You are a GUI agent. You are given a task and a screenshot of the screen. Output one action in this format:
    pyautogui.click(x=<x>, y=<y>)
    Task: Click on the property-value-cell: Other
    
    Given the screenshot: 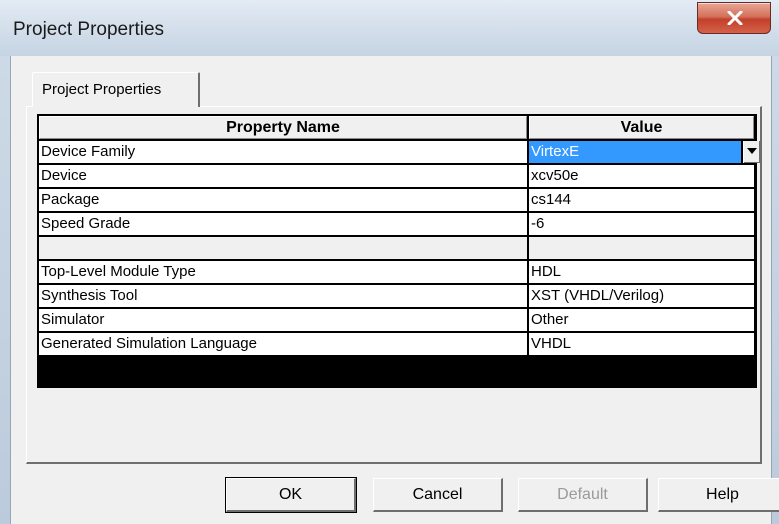 What is the action you would take?
    pyautogui.click(x=641, y=320)
    